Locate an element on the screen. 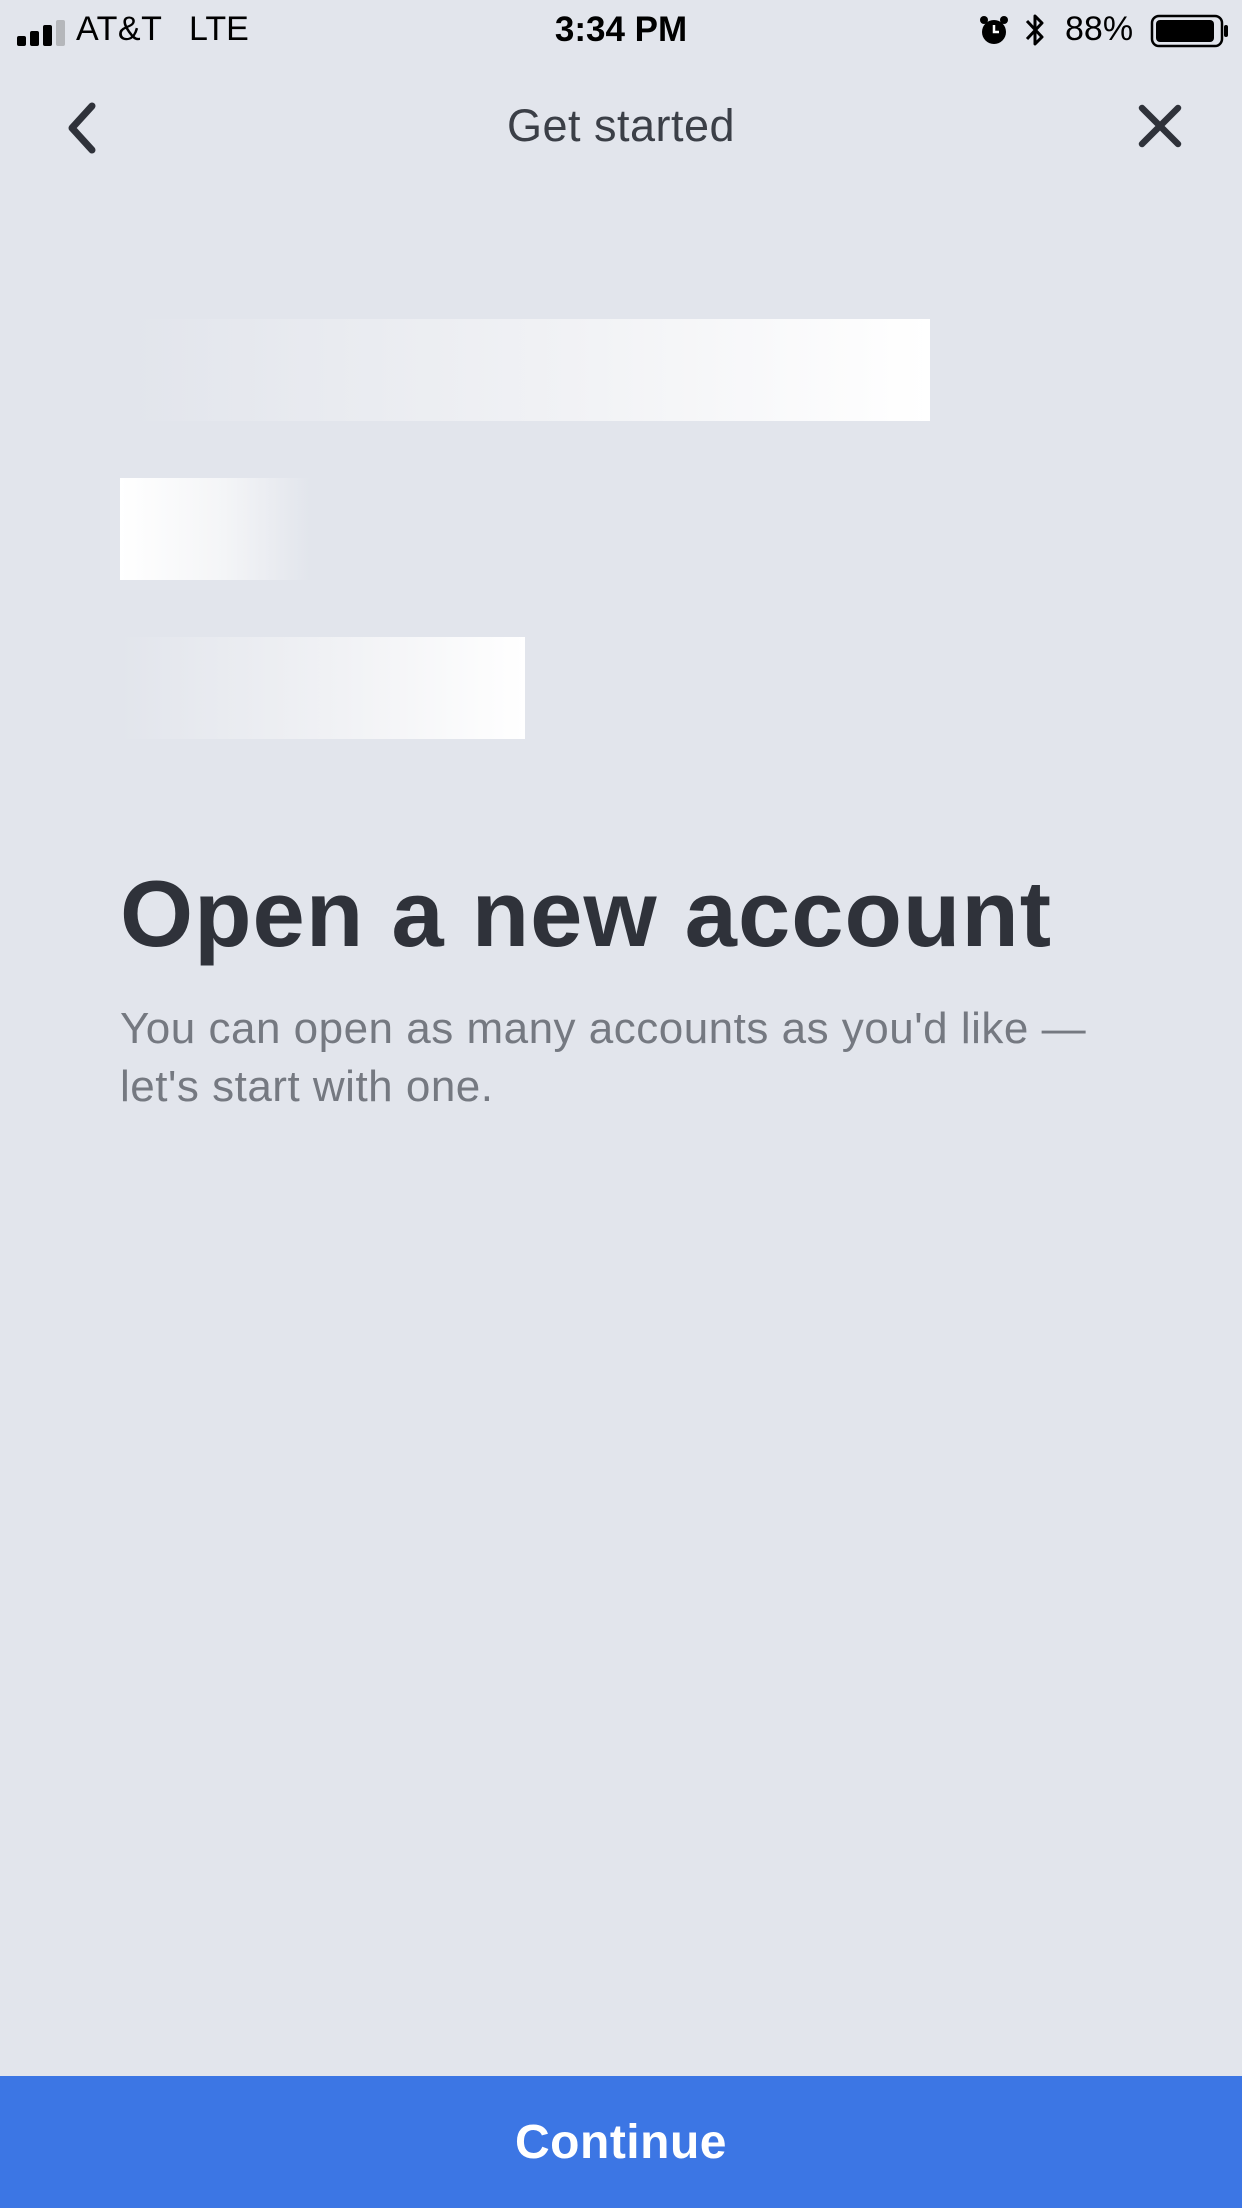  battery-icon is located at coordinates (1189, 31).